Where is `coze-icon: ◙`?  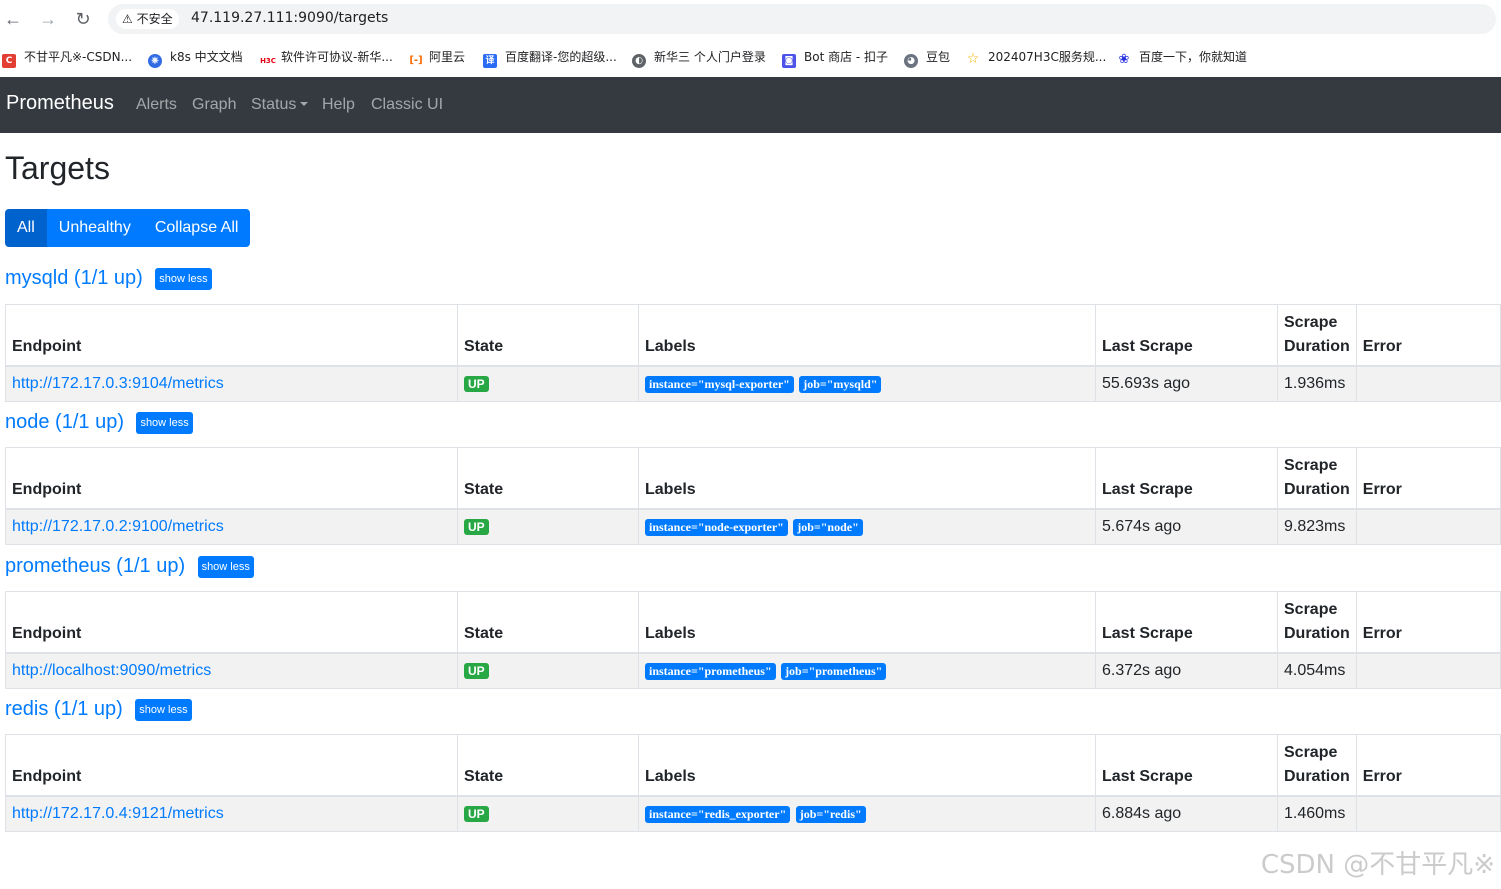 coze-icon: ◙ is located at coordinates (789, 61).